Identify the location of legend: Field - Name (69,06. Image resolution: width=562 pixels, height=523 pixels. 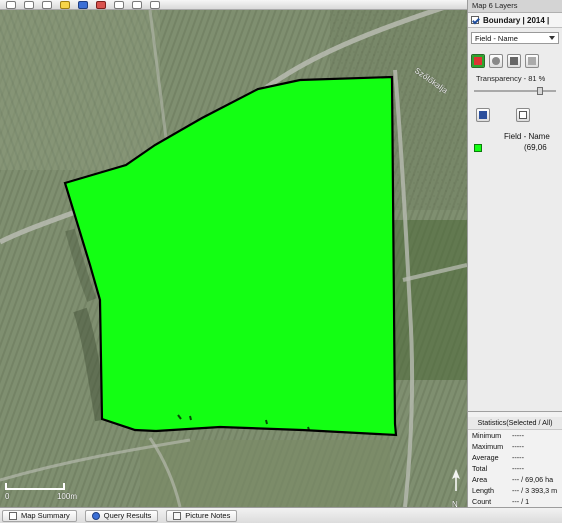
(515, 142).